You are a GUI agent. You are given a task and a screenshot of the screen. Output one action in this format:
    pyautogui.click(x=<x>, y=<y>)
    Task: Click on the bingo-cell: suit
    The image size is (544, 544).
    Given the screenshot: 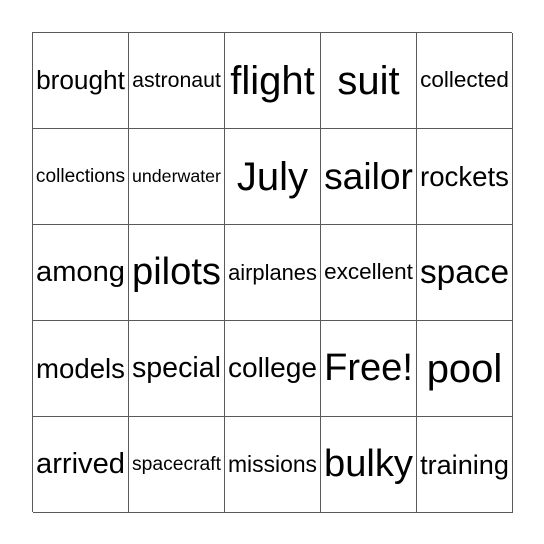 What is the action you would take?
    pyautogui.click(x=369, y=81)
    